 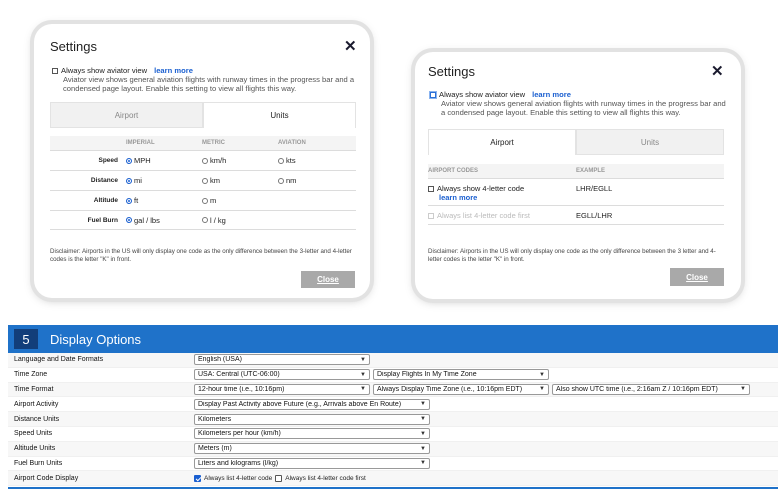 What do you see at coordinates (164, 200) in the screenshot?
I see `radio-altitude-imperial: ft` at bounding box center [164, 200].